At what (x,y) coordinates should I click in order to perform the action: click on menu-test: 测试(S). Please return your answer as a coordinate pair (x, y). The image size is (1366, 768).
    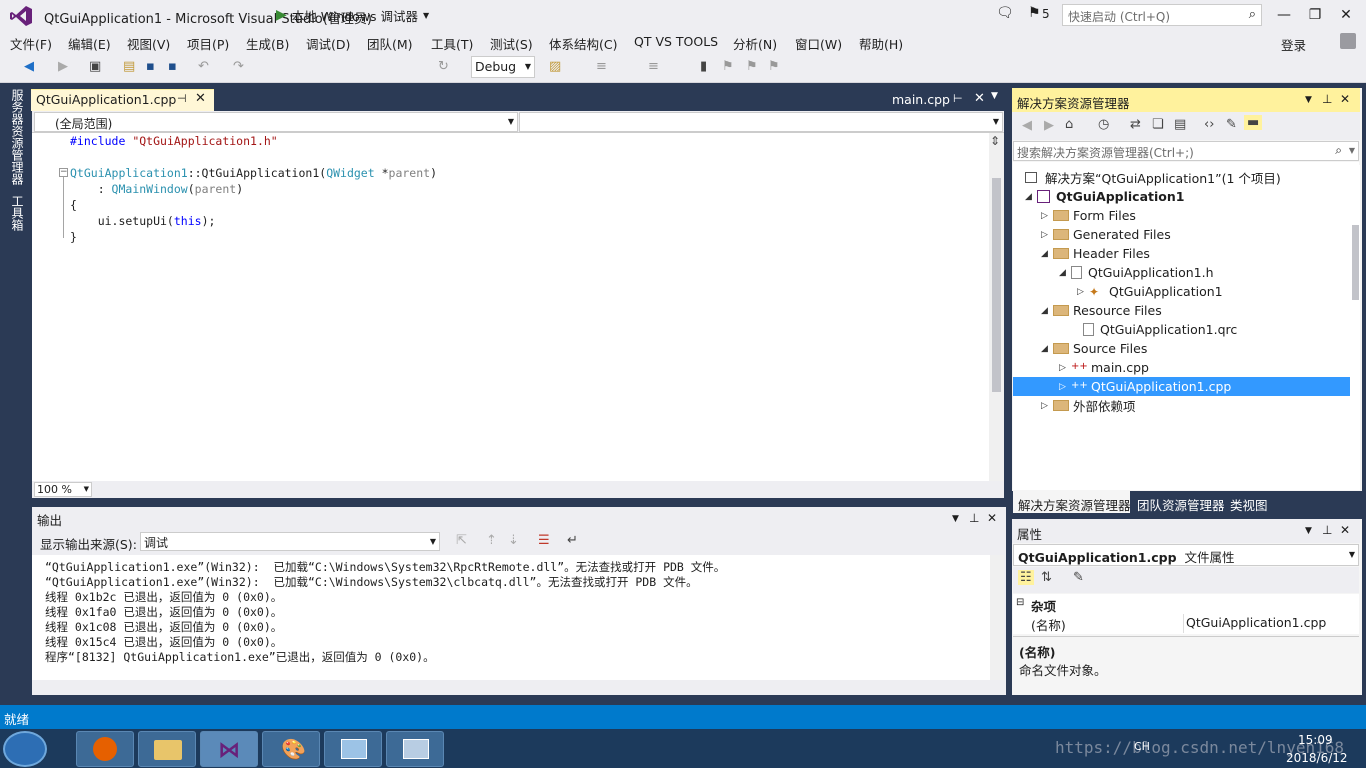
    Looking at the image, I should click on (511, 43).